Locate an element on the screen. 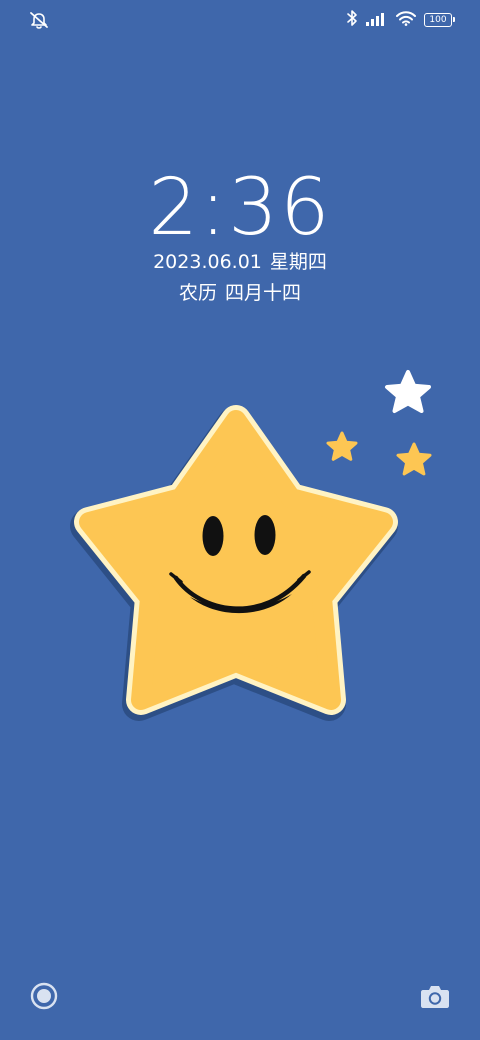 The width and height of the screenshot is (480, 1040). bluetooth-icon is located at coordinates (352, 20).